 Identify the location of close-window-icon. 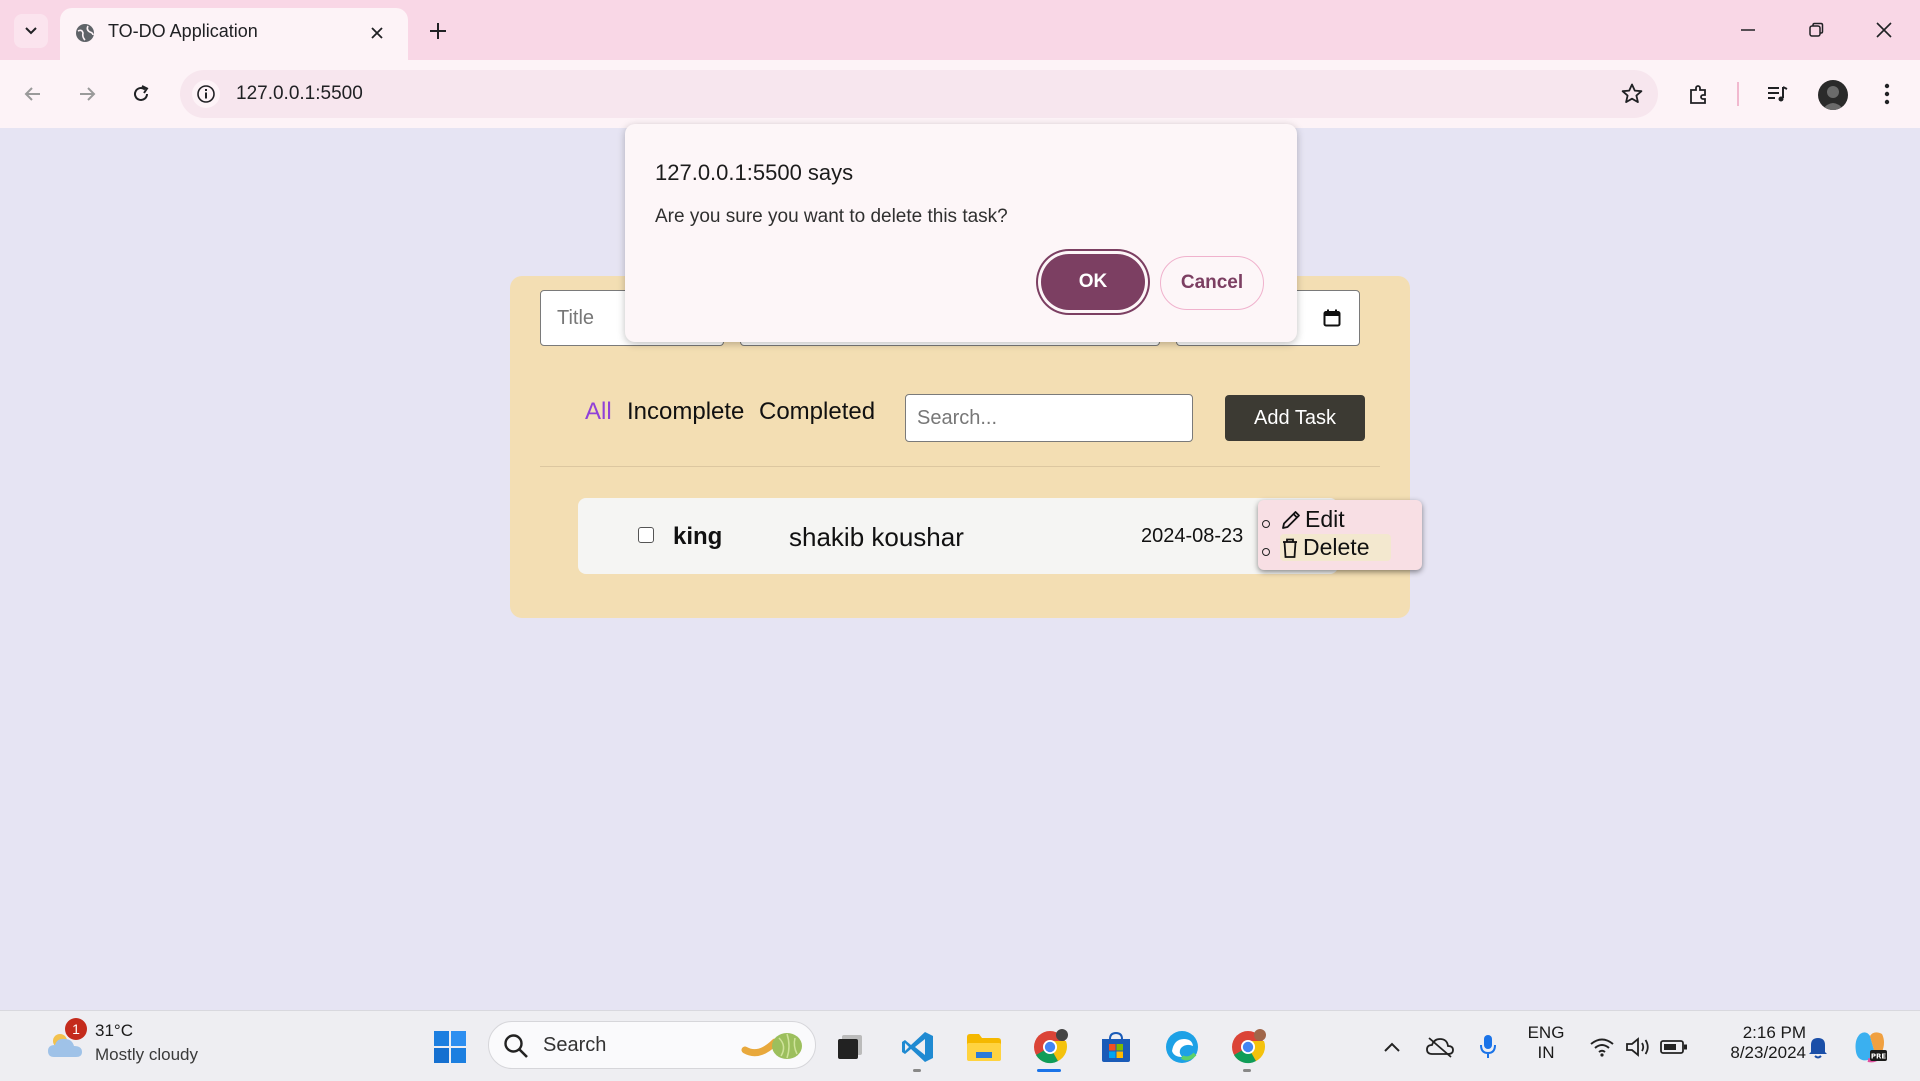
(1884, 30).